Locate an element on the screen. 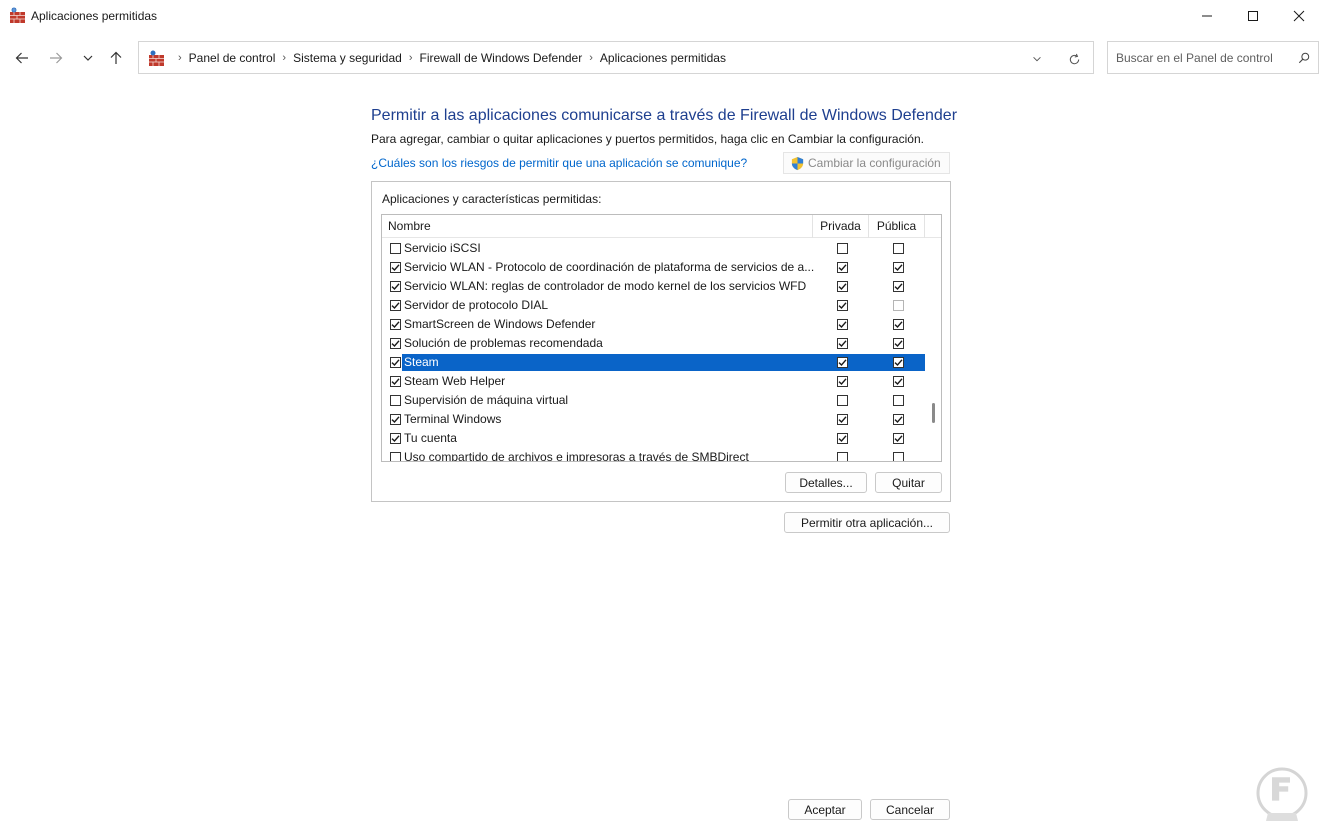  refresh-button is located at coordinates (1074, 59).